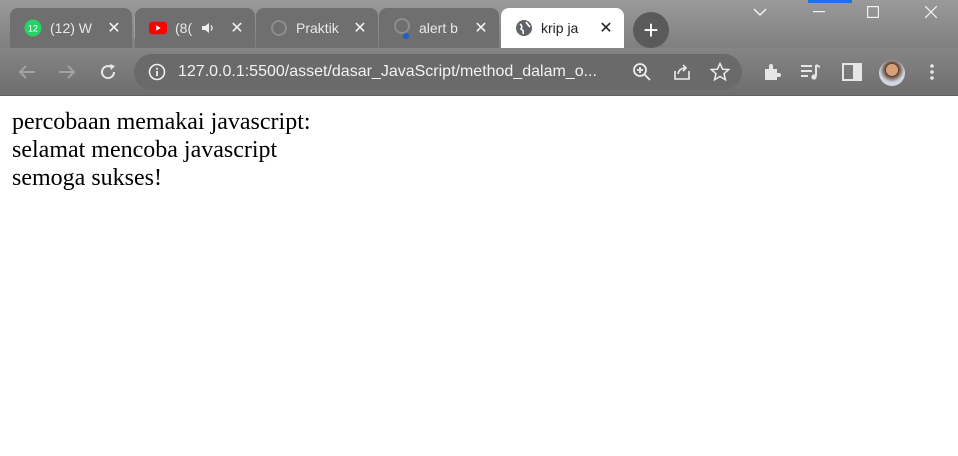  What do you see at coordinates (852, 72) in the screenshot?
I see `side-panel-icon` at bounding box center [852, 72].